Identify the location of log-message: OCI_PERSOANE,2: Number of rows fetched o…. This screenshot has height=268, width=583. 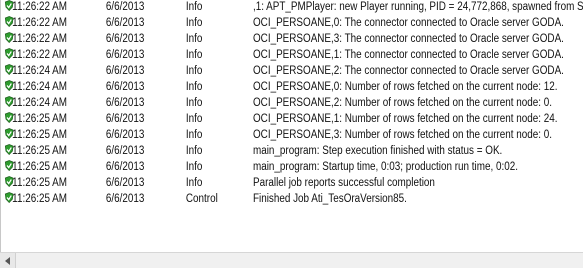
(402, 103).